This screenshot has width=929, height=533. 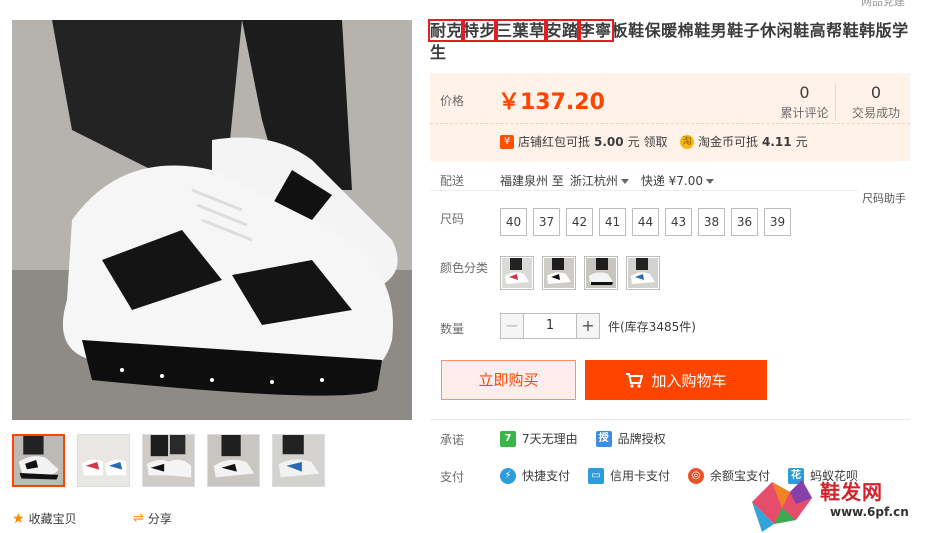 I want to click on taojinbi-promo: 淘 淘金币可抵 4.11 元, so click(x=744, y=141).